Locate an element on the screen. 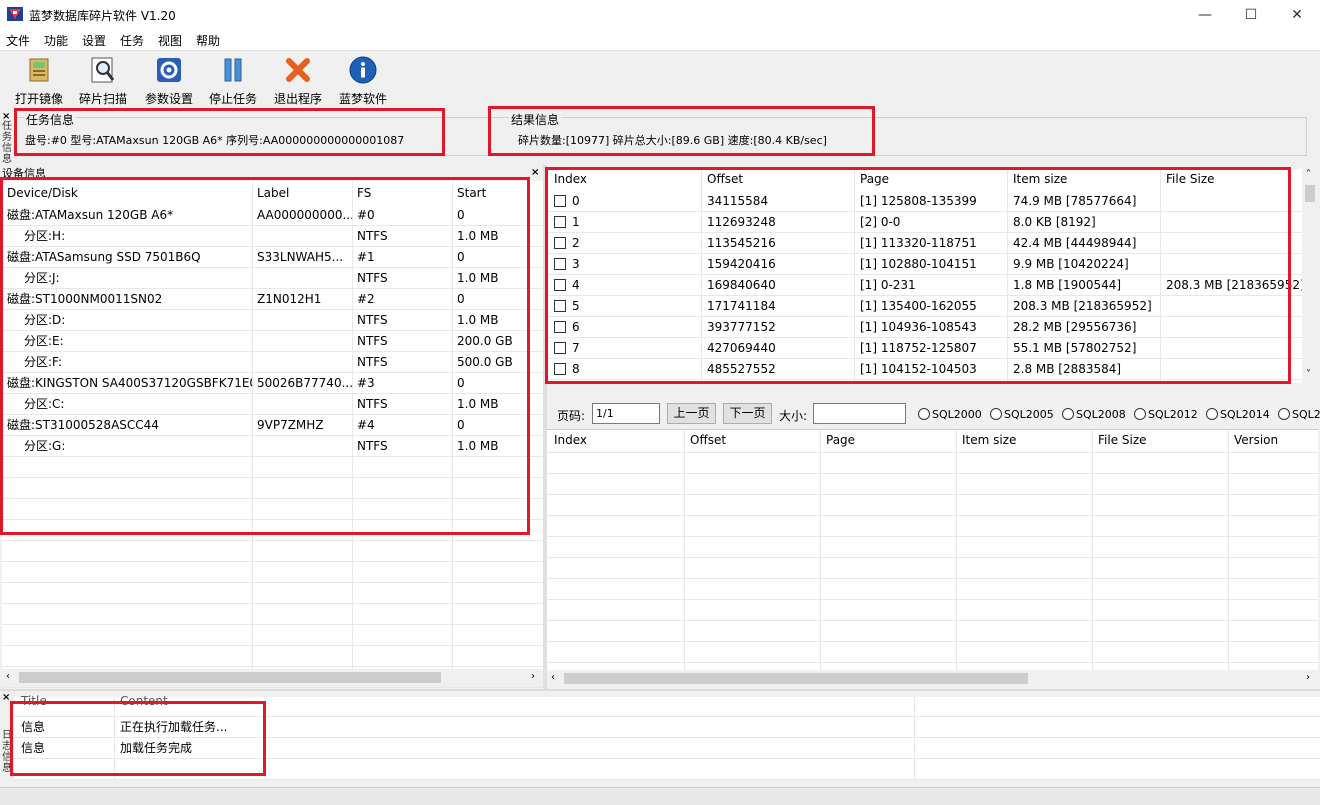 The height and width of the screenshot is (805, 1320). radio-sql2-partial: SQL2 is located at coordinates (1299, 414).